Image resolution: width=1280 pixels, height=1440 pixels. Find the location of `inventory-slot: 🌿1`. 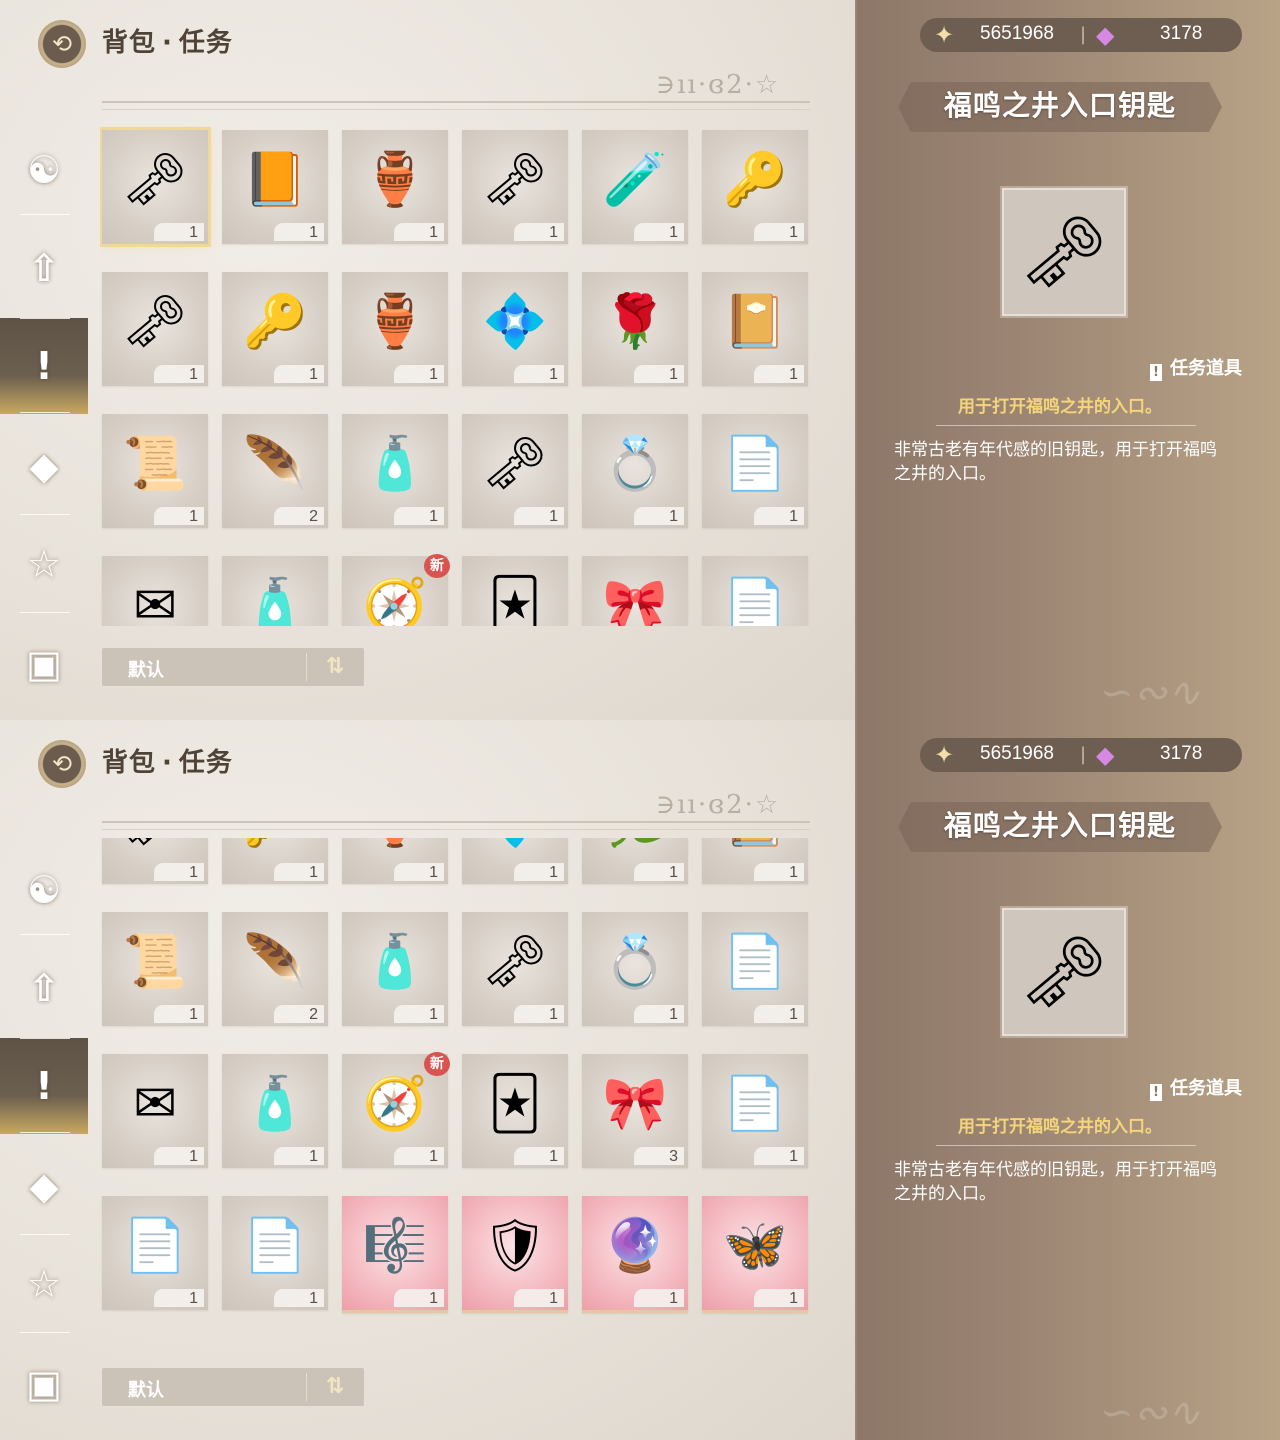

inventory-slot: 🌿1 is located at coordinates (635, 861).